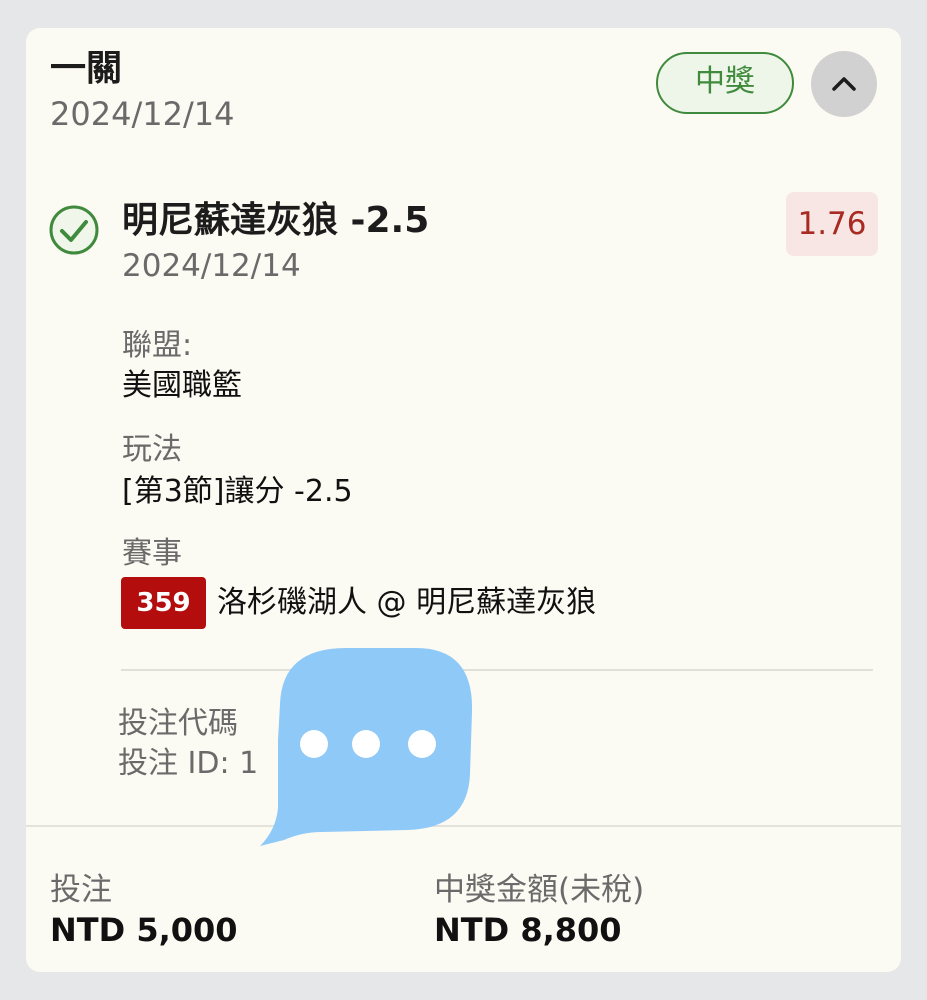  What do you see at coordinates (188, 763) in the screenshot?
I see `bet-id: 投注 ID: 1` at bounding box center [188, 763].